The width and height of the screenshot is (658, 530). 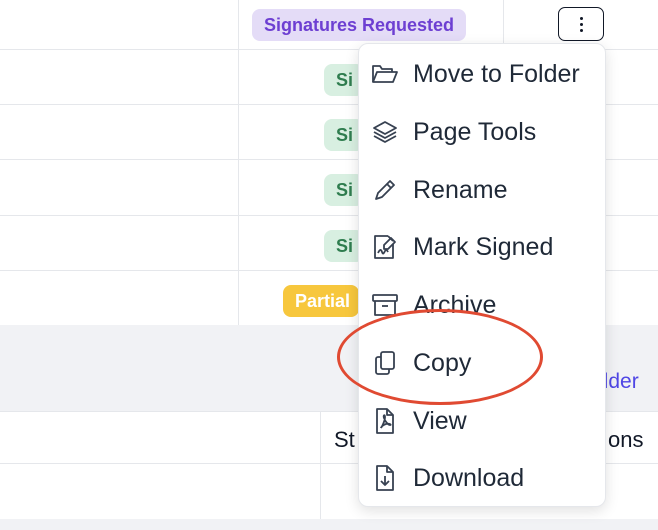 I want to click on menu-item-mark-signed: Mark Signed, so click(x=482, y=247).